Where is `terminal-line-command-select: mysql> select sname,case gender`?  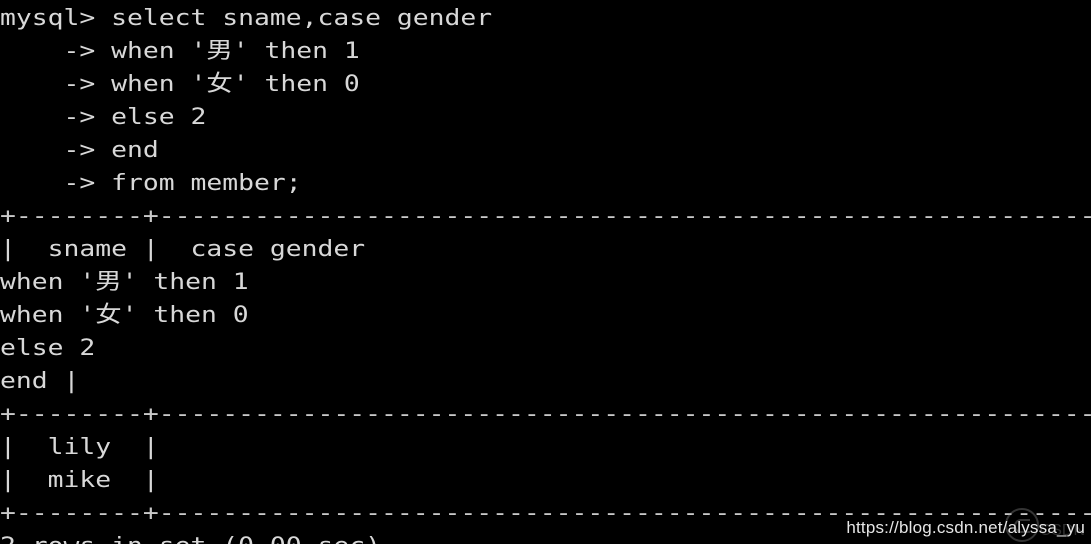 terminal-line-command-select: mysql> select sname,case gender is located at coordinates (246, 18).